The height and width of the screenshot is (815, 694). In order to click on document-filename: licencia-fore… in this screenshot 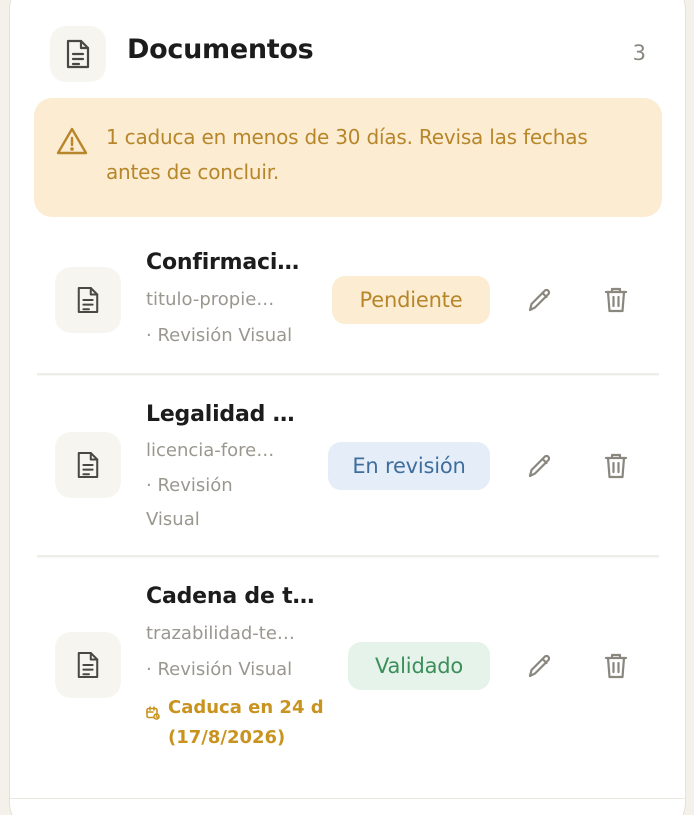, I will do `click(210, 450)`.